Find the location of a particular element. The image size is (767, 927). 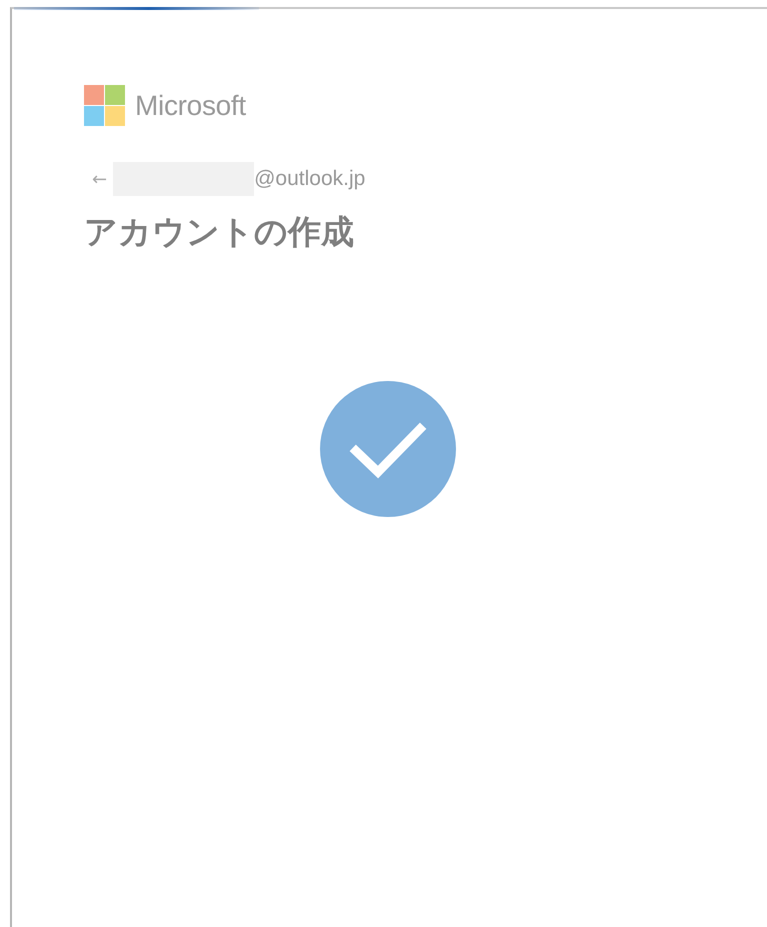

check-circle-icon is located at coordinates (388, 449).